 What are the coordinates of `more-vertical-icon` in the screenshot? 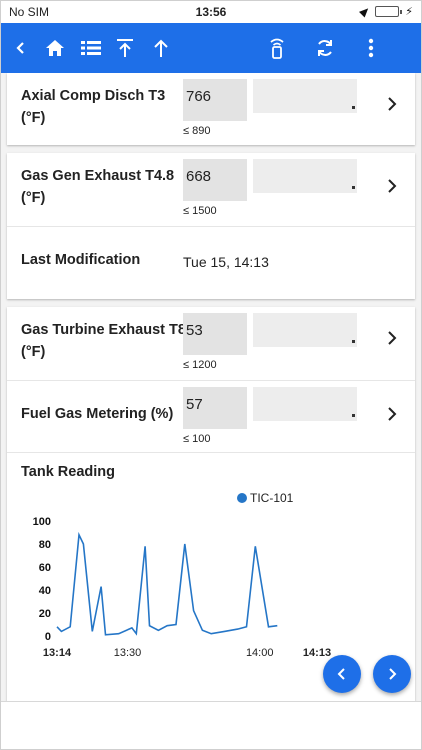 It's located at (371, 48).